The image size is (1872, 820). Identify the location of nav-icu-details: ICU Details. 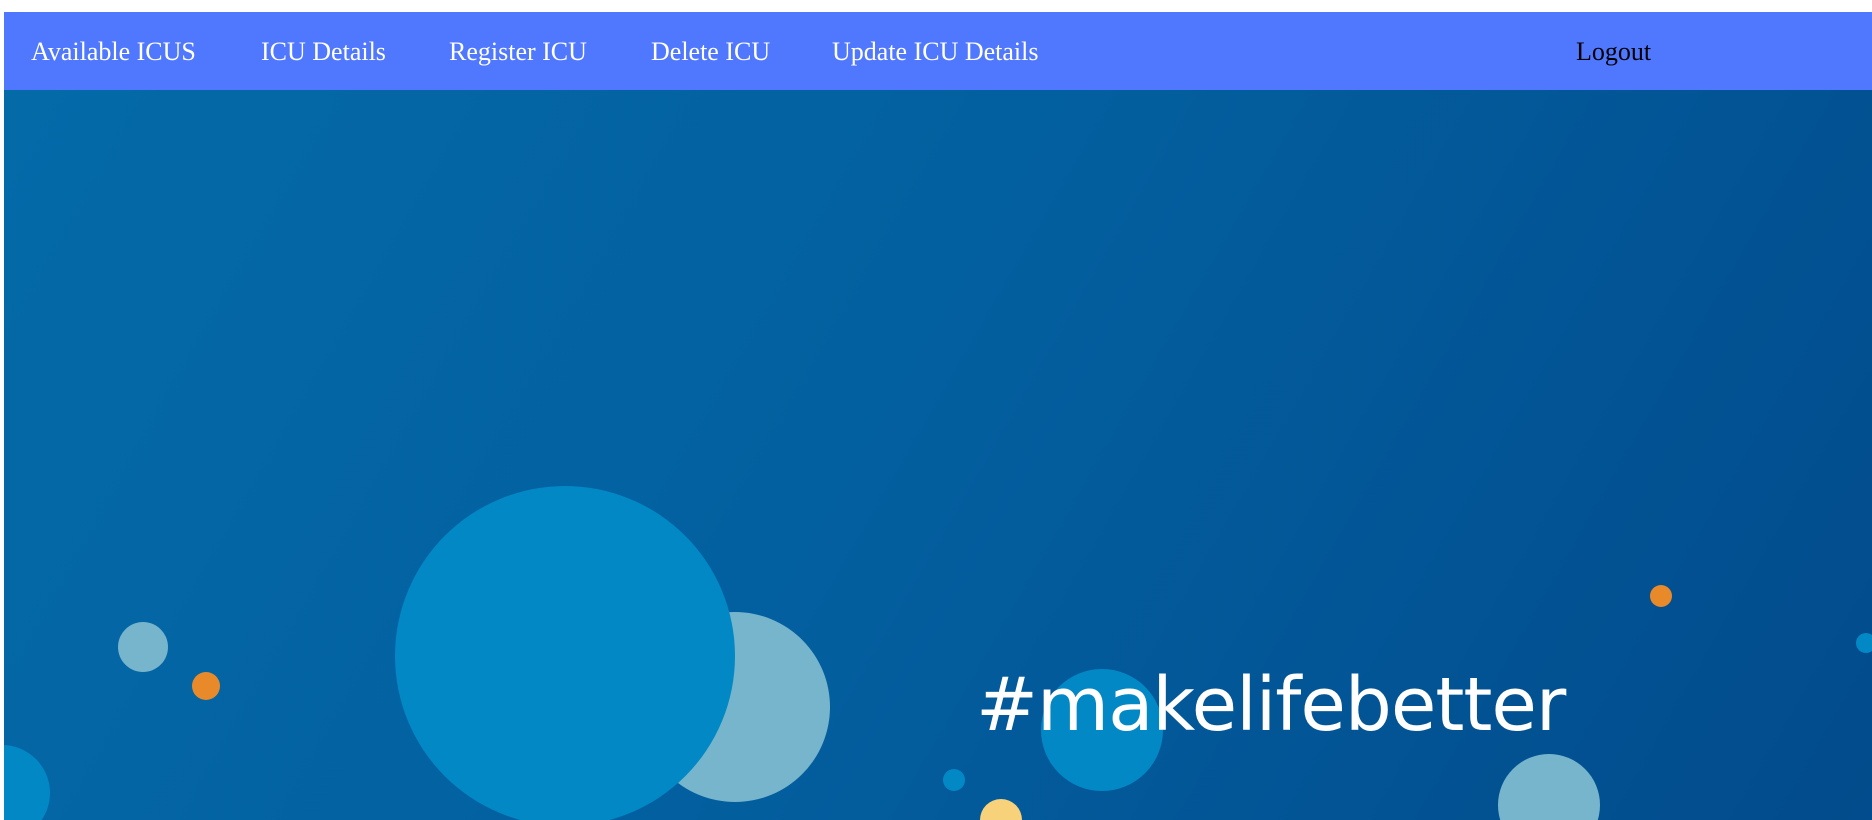
(323, 52).